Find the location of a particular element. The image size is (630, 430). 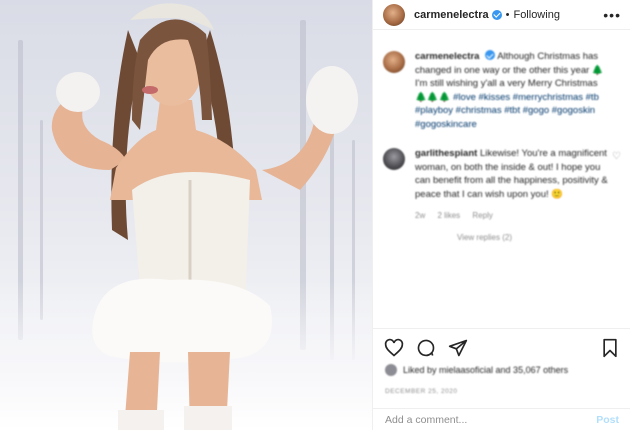

share-icon is located at coordinates (458, 348).